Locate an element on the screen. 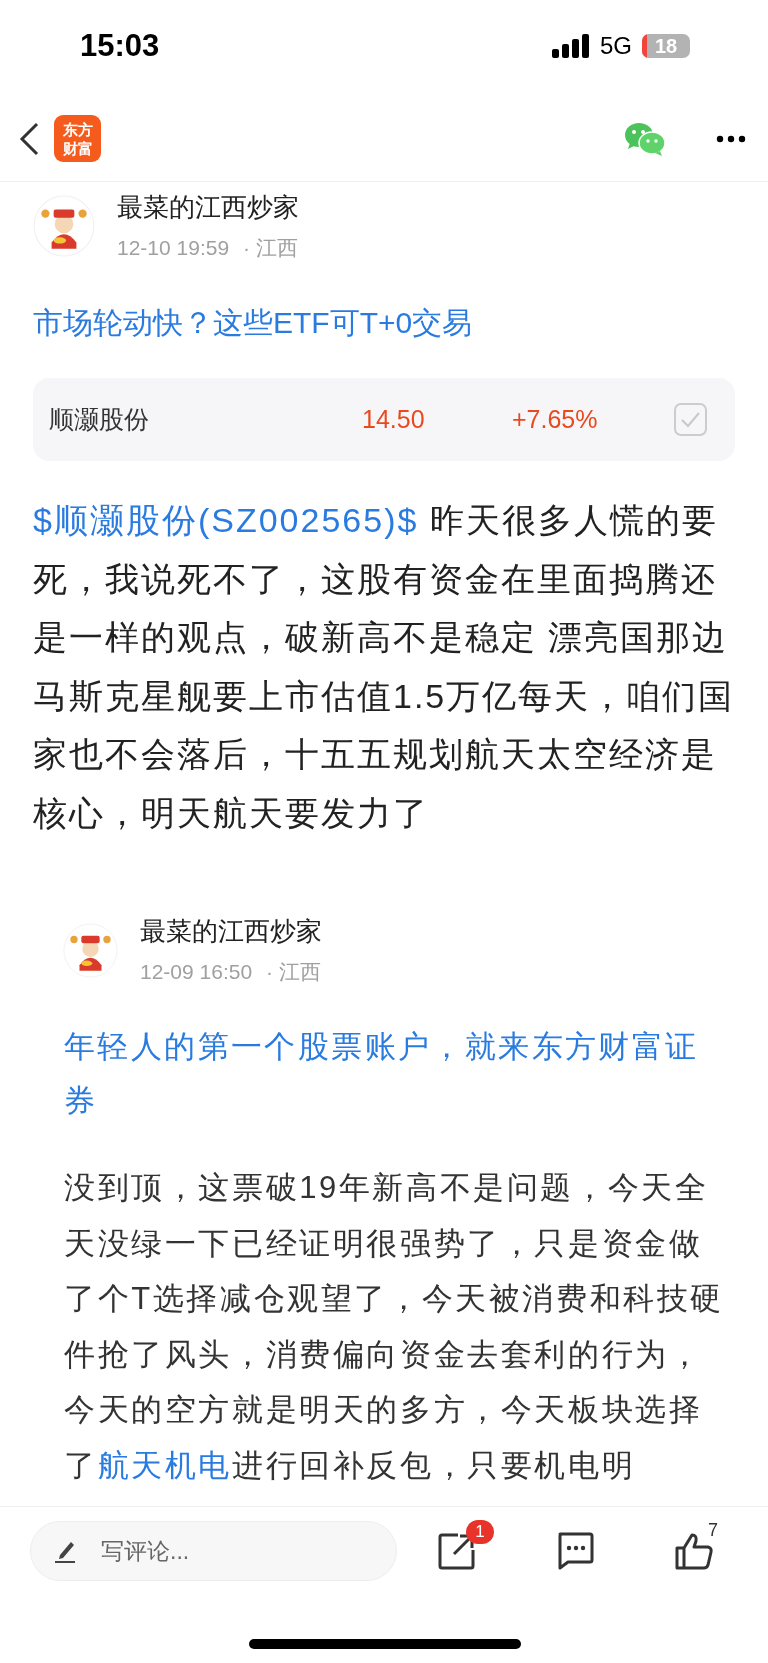  watchlist-checkbox is located at coordinates (690, 419).